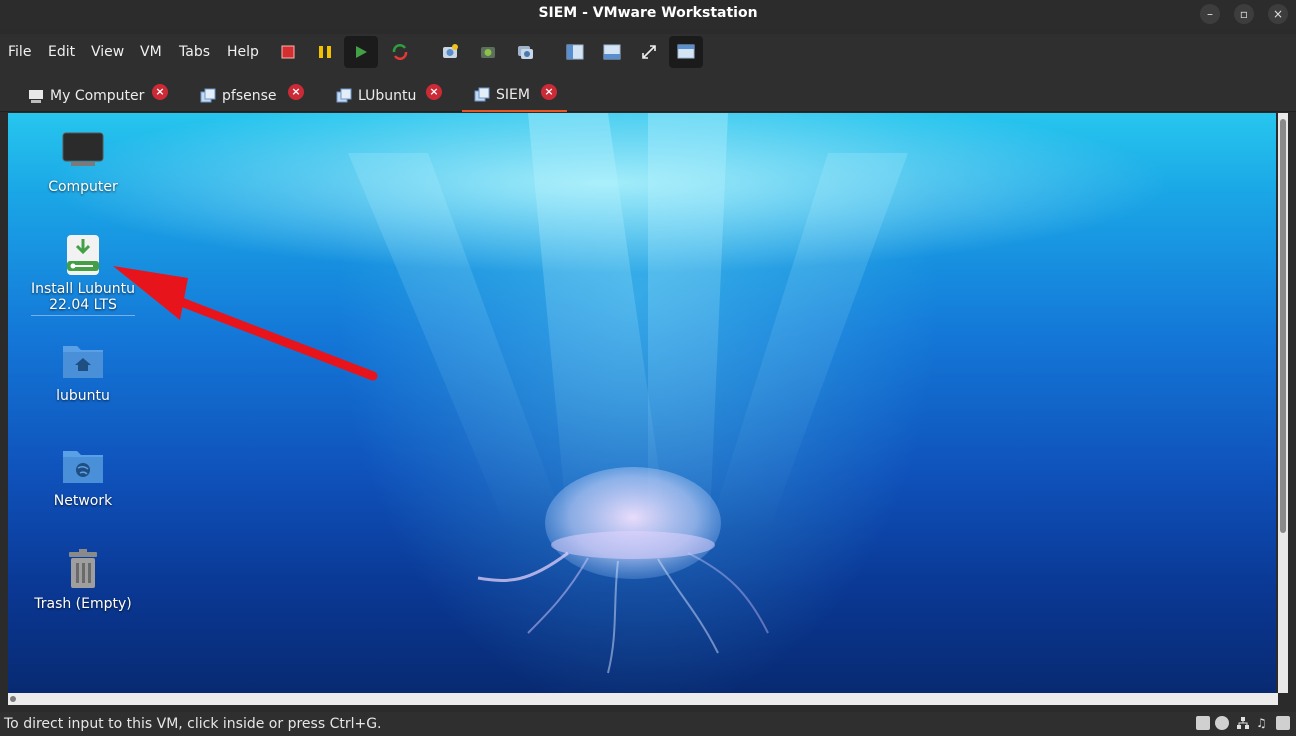 The height and width of the screenshot is (736, 1296). What do you see at coordinates (1210, 14) in the screenshot?
I see `minimize-button: –` at bounding box center [1210, 14].